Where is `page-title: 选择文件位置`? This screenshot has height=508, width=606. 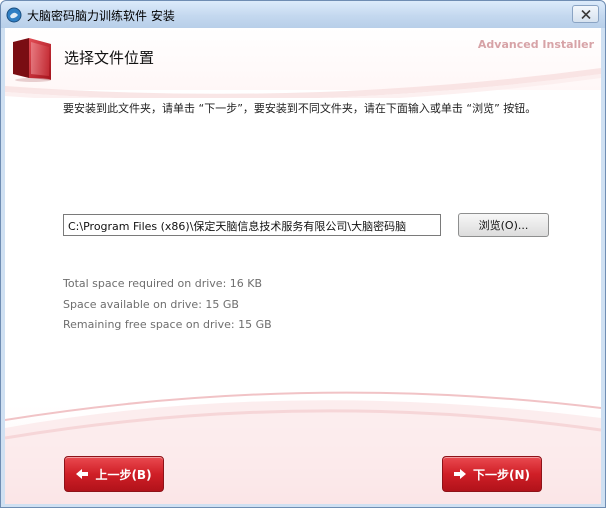
page-title: 选择文件位置 is located at coordinates (109, 58).